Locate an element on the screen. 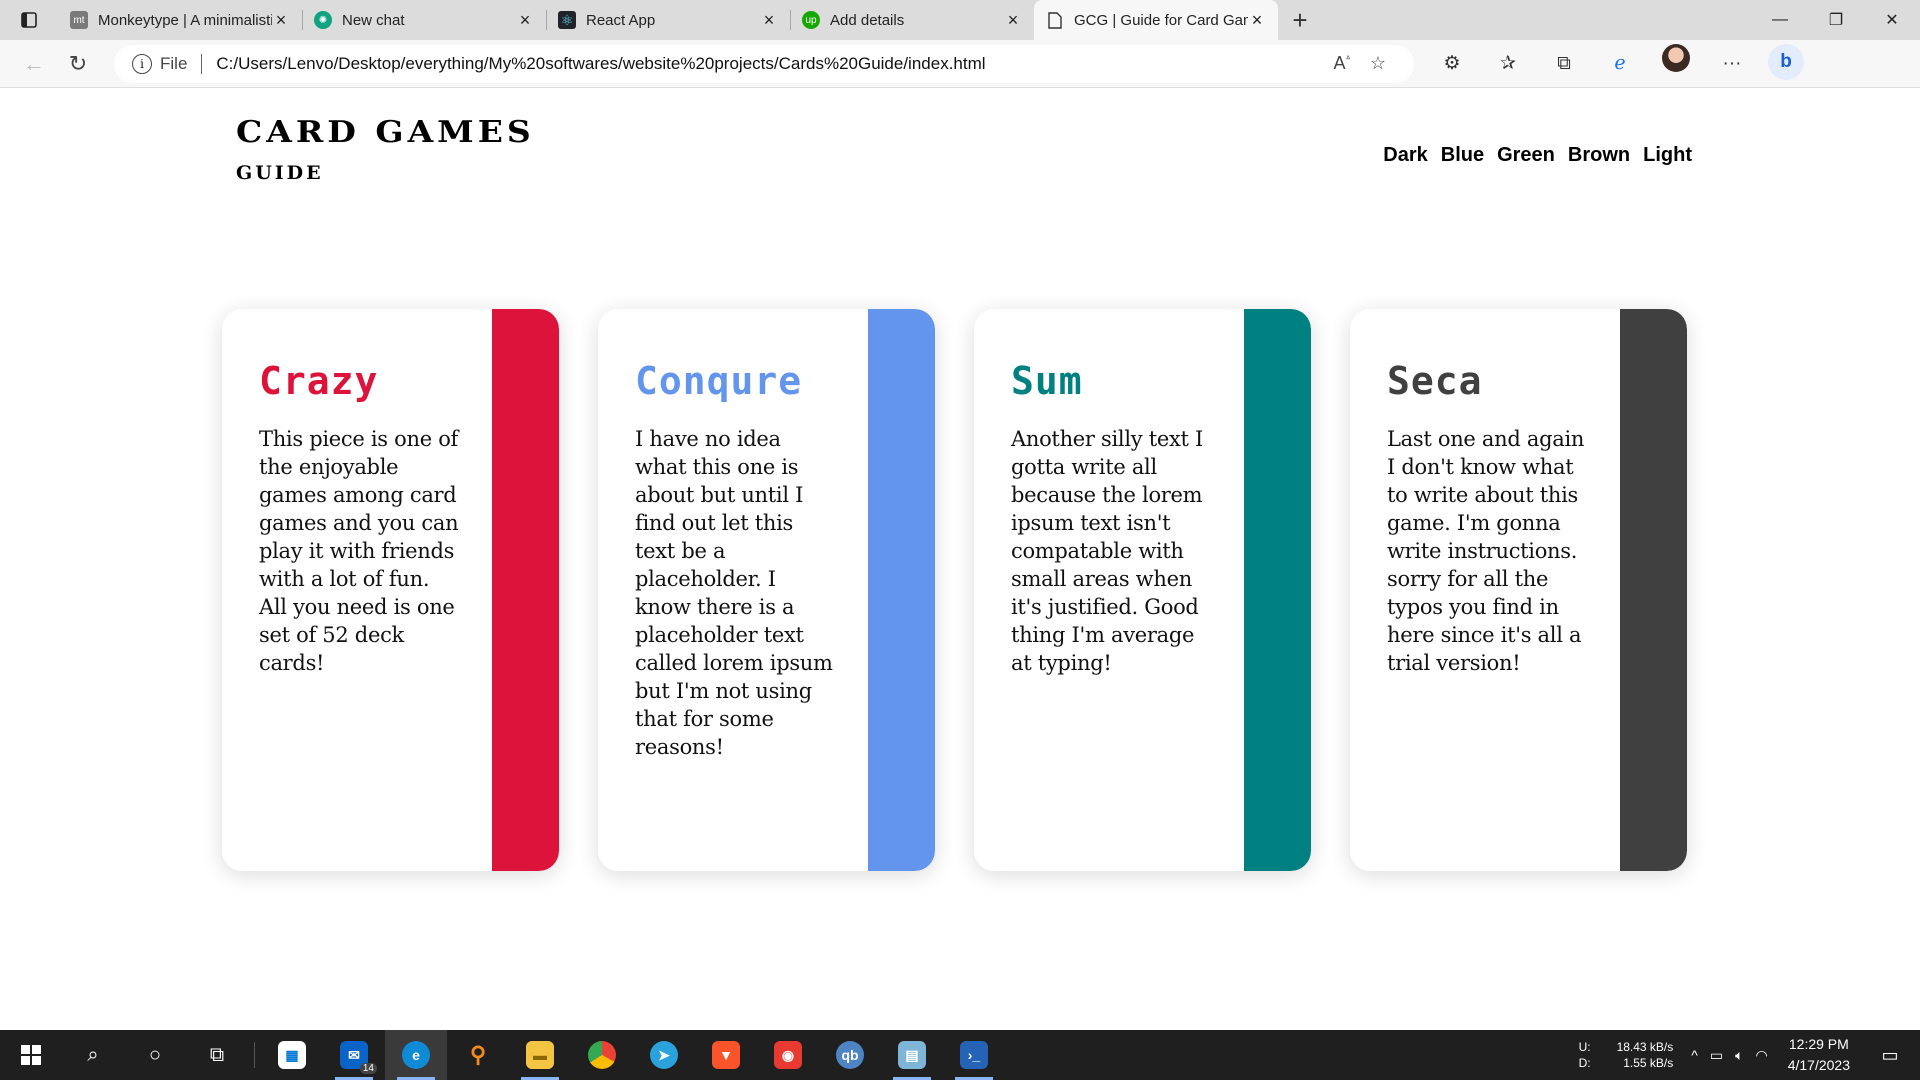 This screenshot has height=1080, width=1920. upload-label: U: is located at coordinates (1584, 1047).